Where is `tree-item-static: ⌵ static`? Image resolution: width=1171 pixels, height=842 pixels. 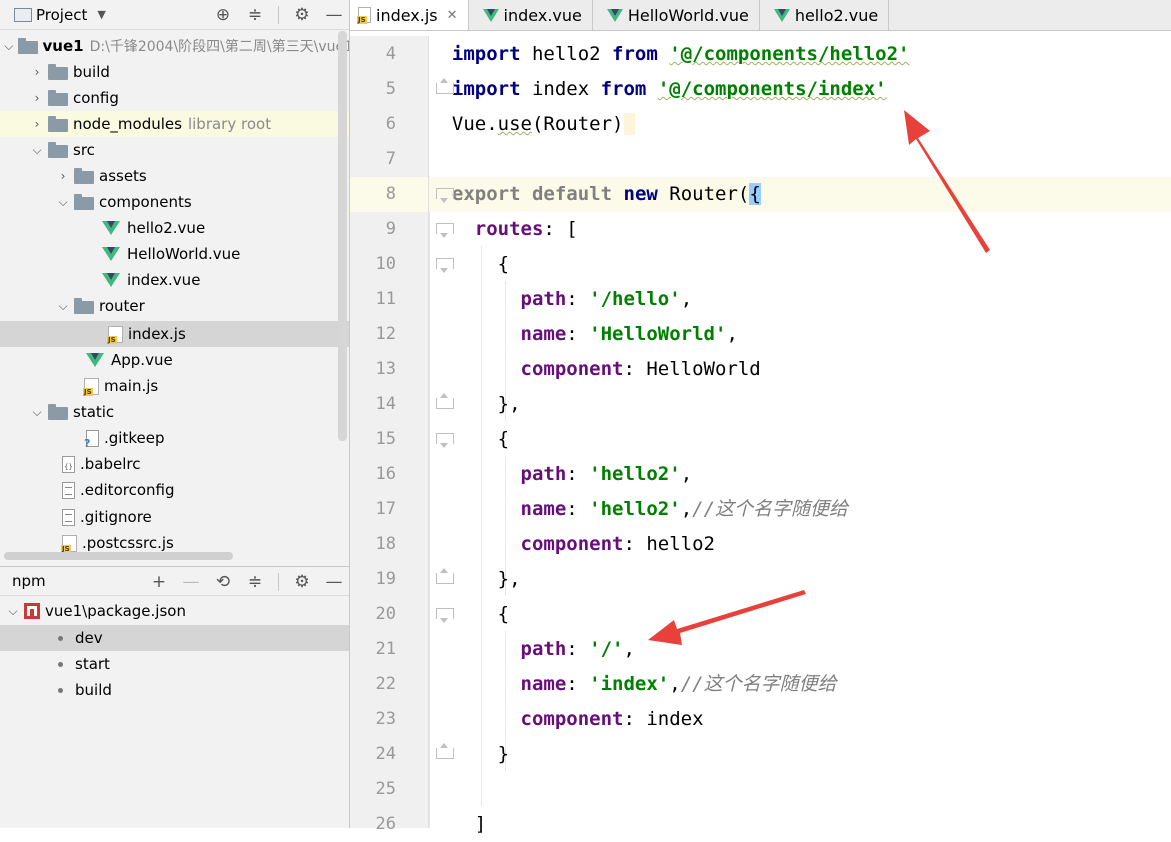
tree-item-static: ⌵ static is located at coordinates (174, 412).